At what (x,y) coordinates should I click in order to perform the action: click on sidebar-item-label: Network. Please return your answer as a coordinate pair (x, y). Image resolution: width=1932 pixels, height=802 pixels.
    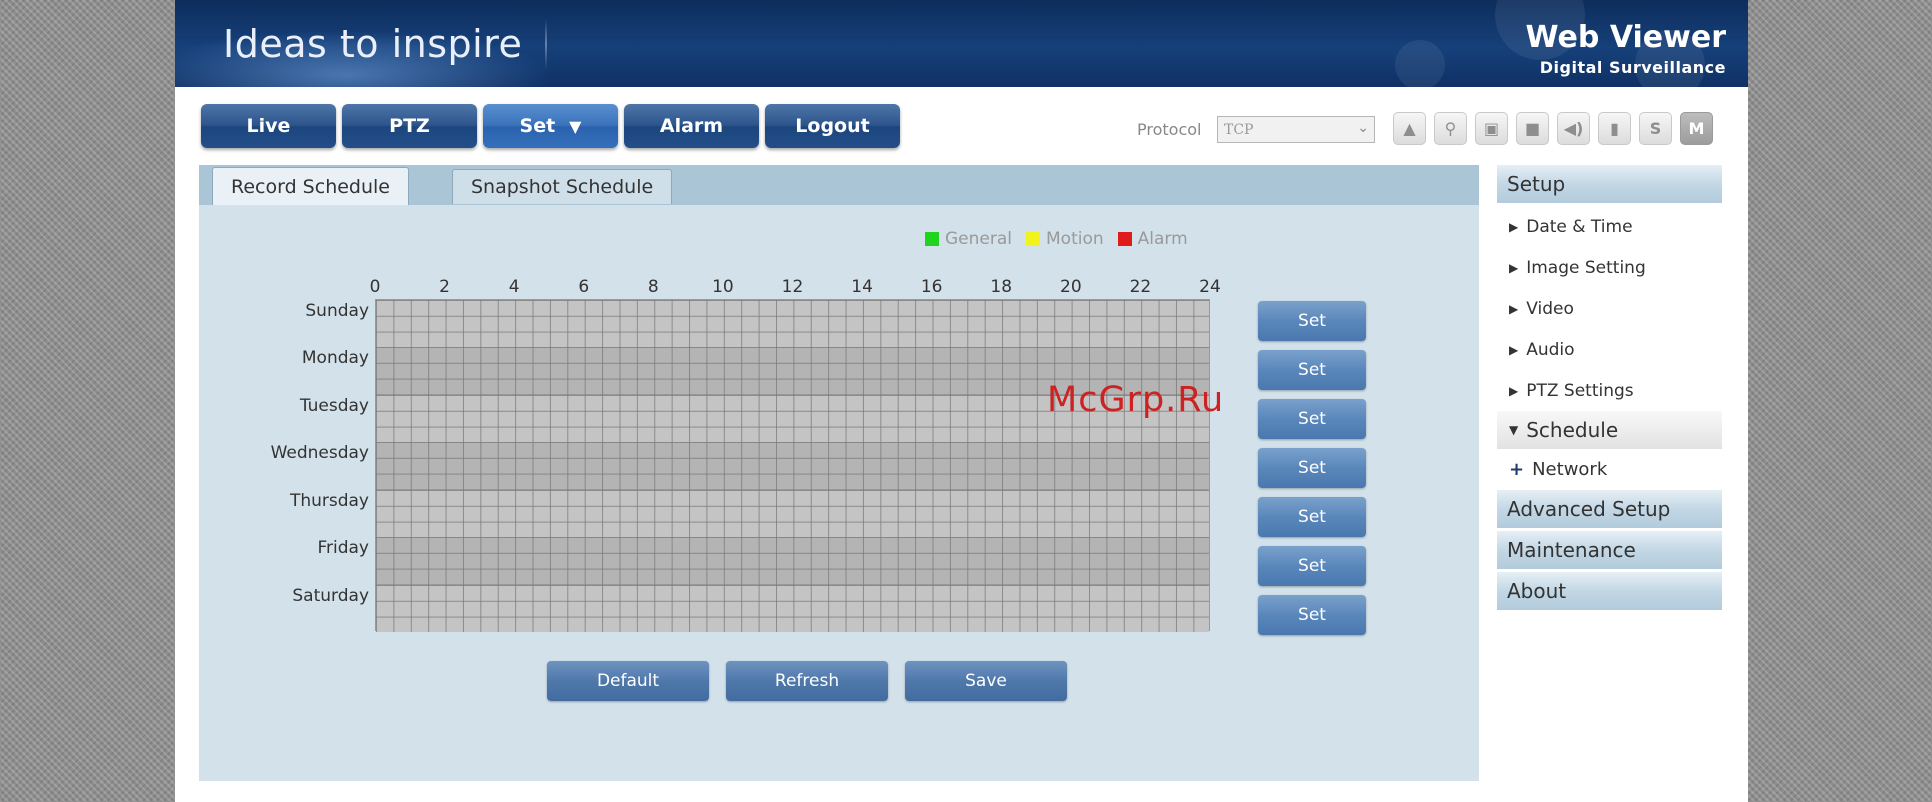
    Looking at the image, I should click on (1570, 469).